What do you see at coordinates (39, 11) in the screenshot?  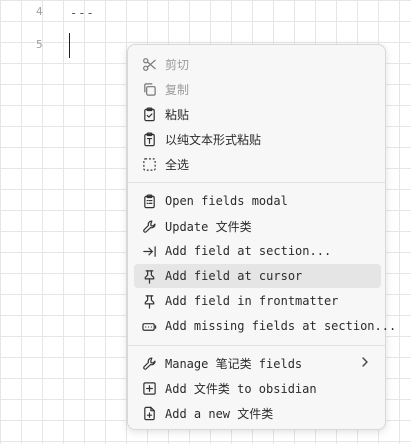 I see `line-number: 4` at bounding box center [39, 11].